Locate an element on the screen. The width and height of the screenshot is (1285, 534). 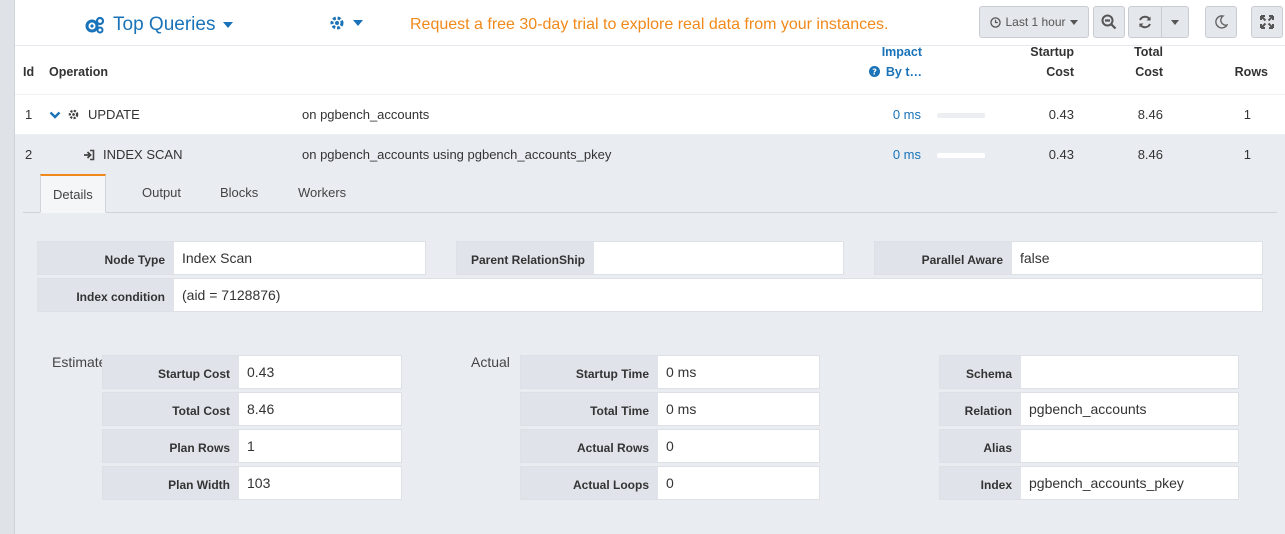
relation-value: pgbench_accounts is located at coordinates (1129, 409).